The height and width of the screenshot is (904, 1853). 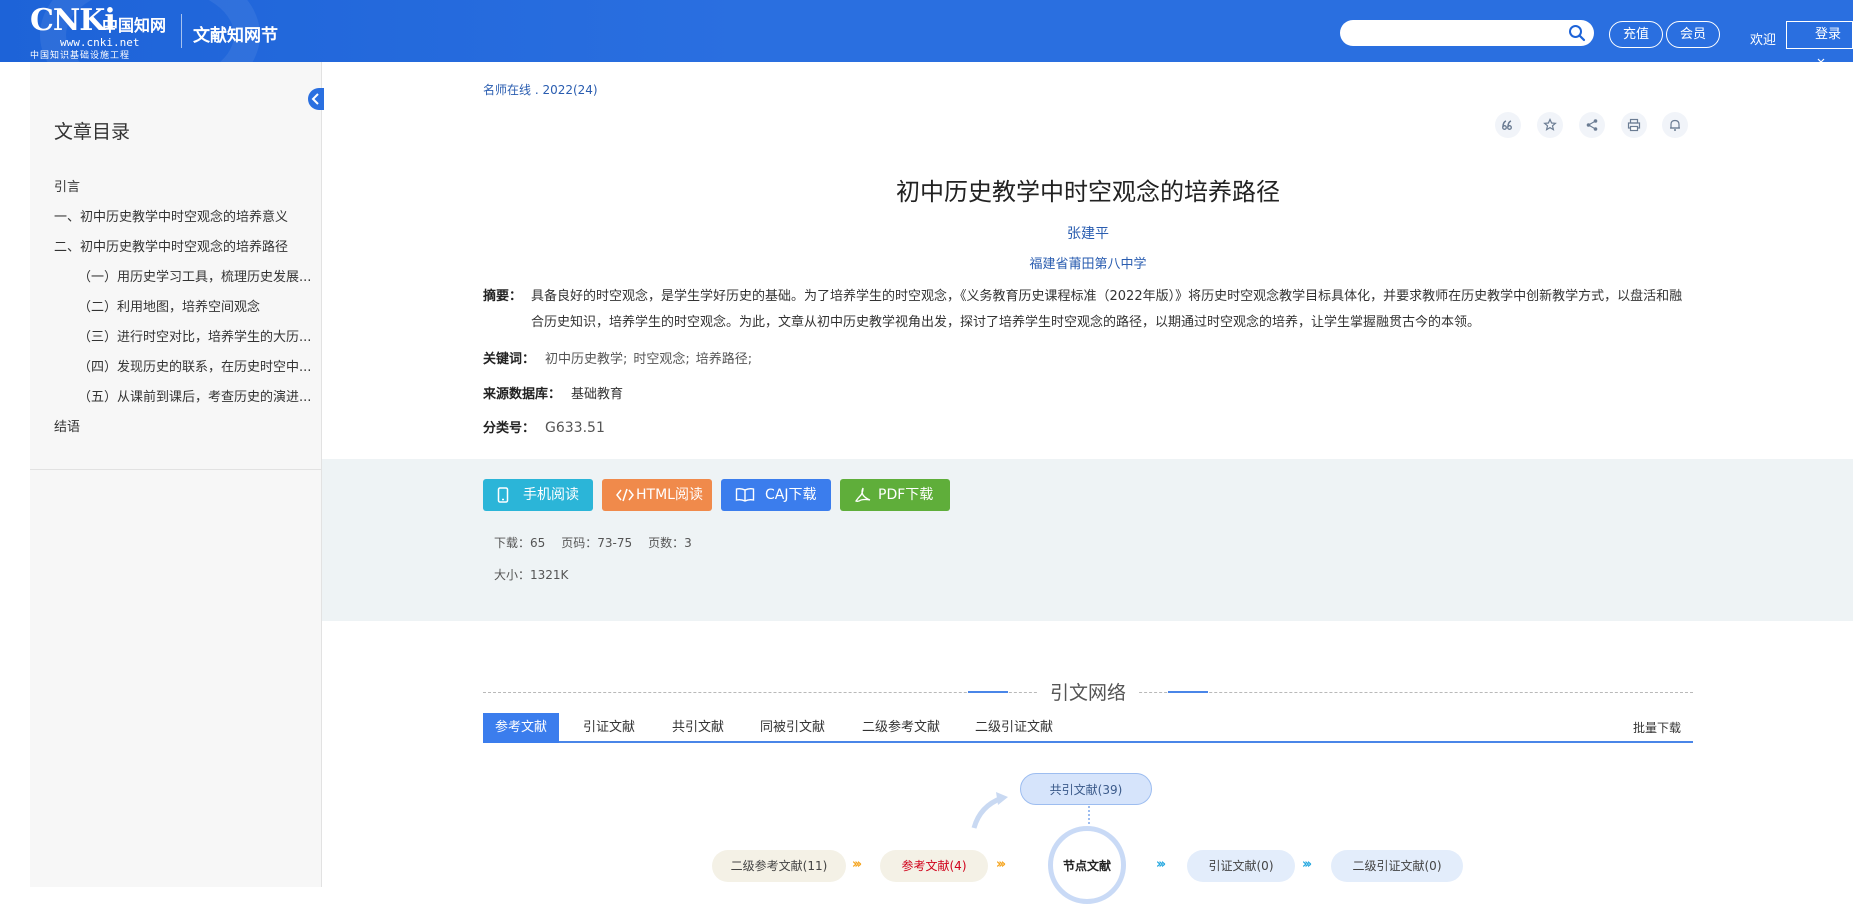 I want to click on classification-value: G633.51, so click(x=575, y=428).